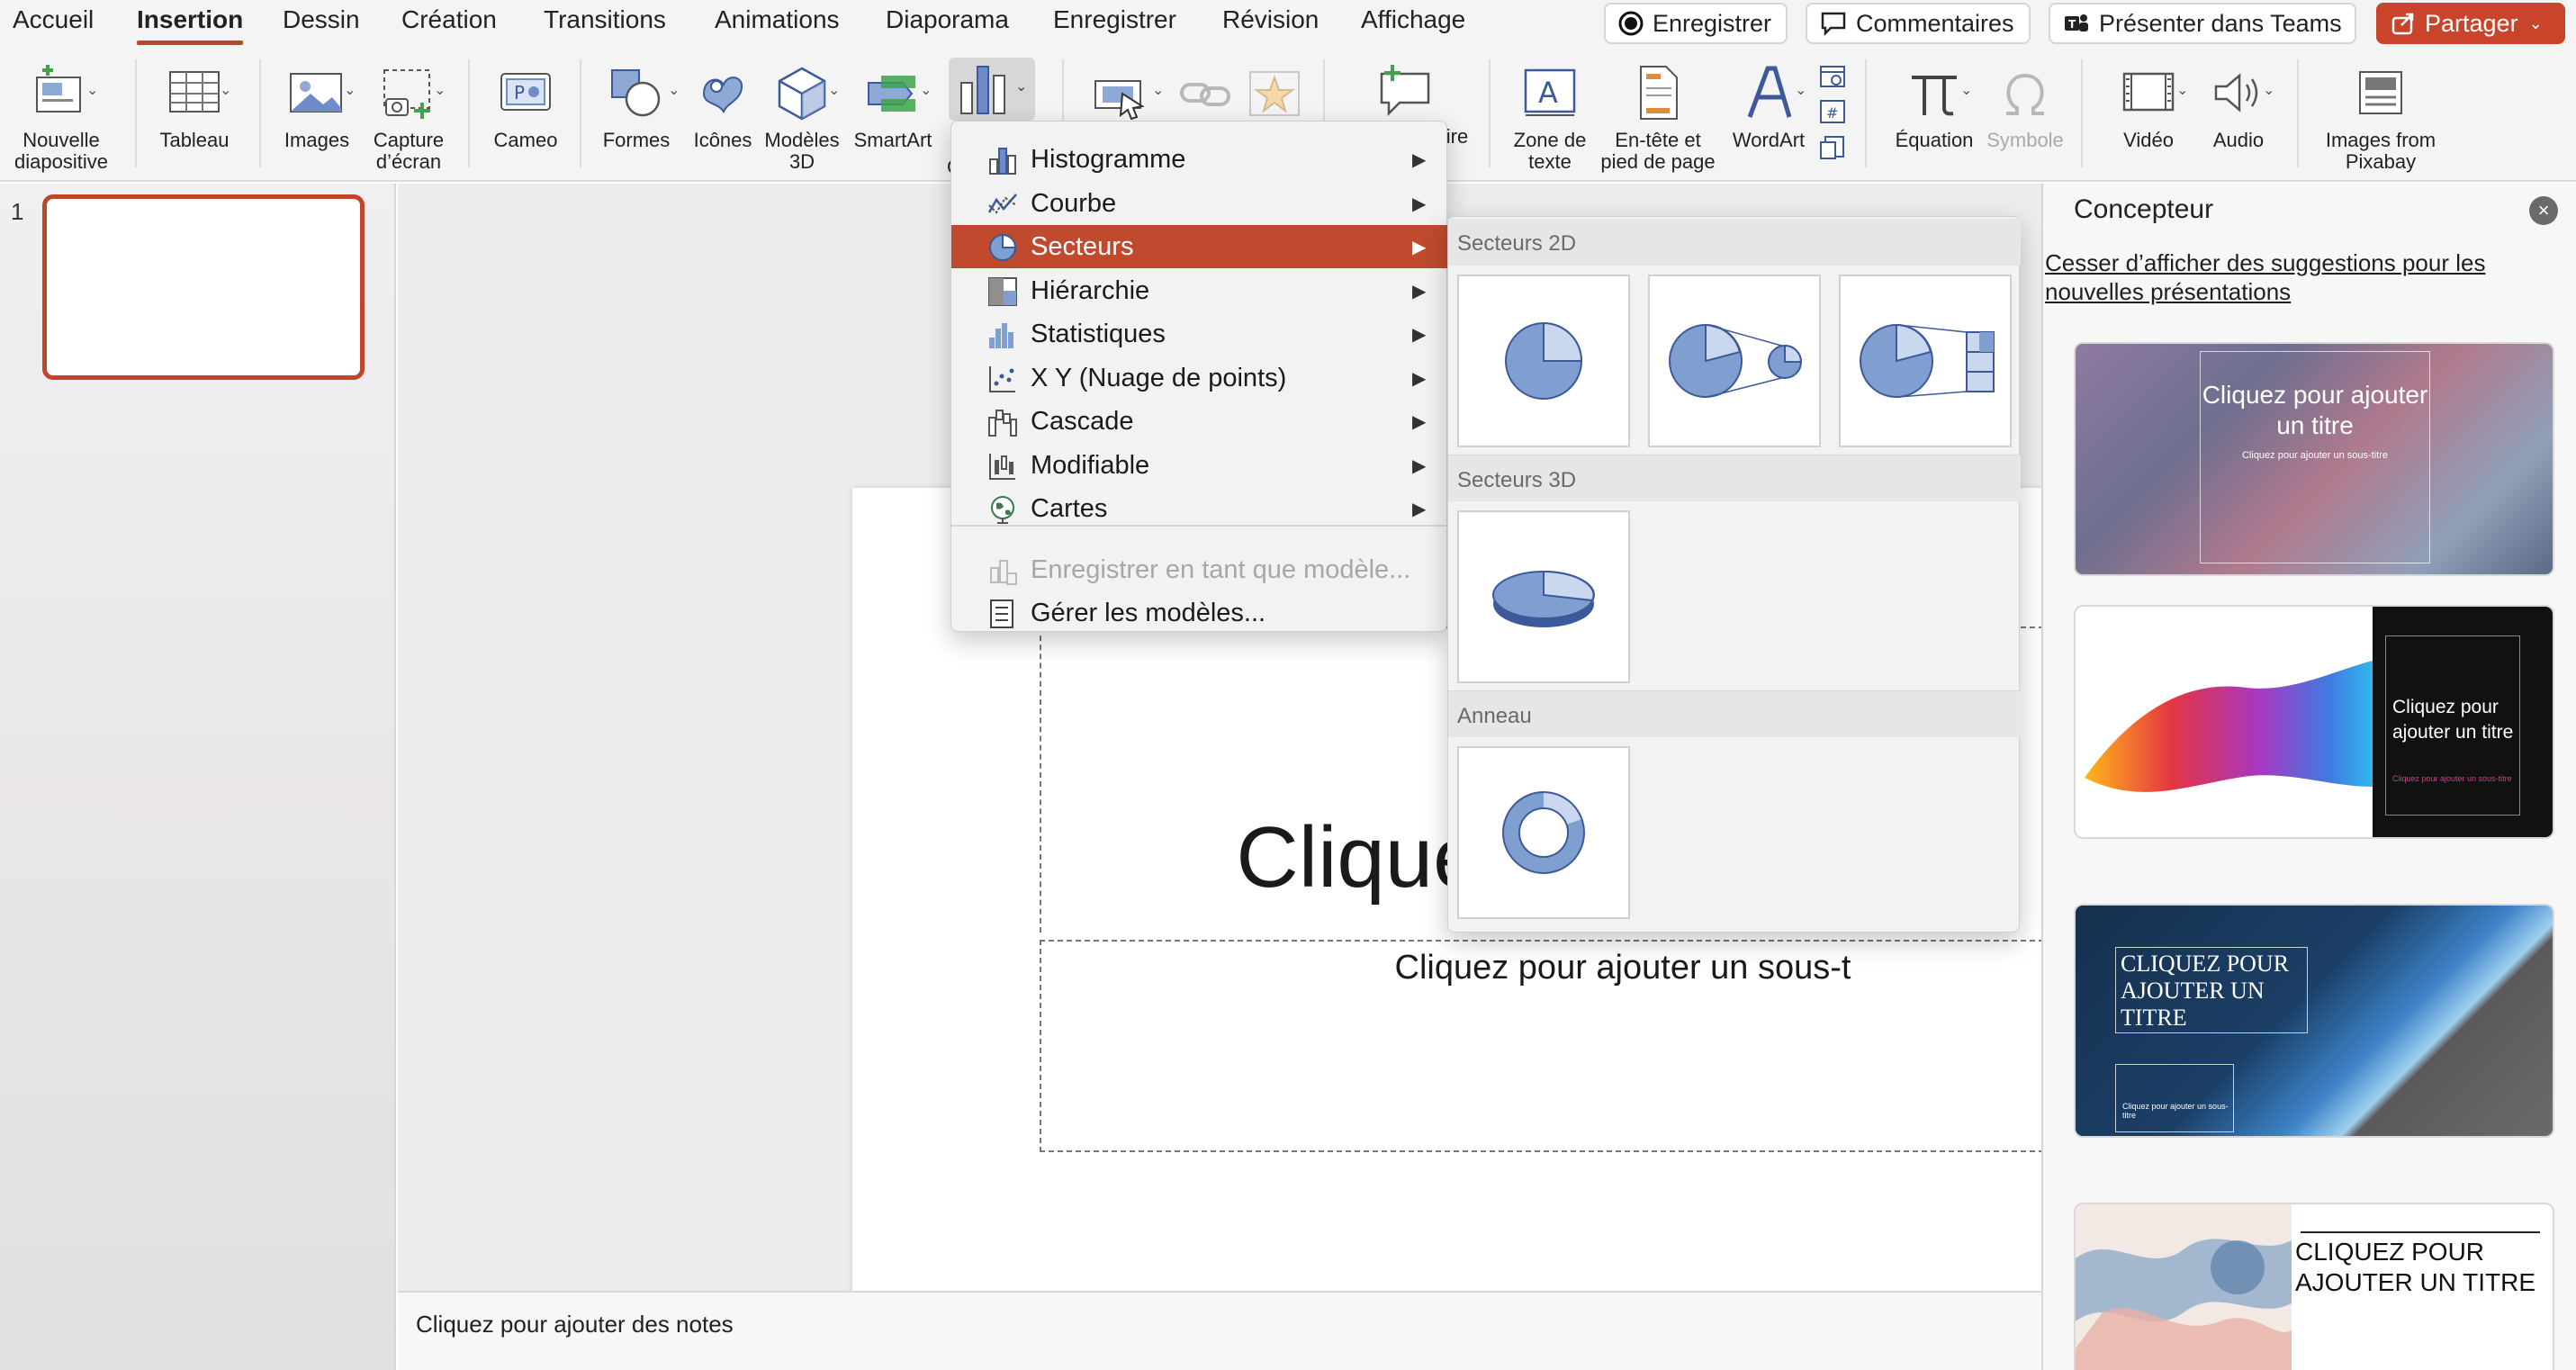 The height and width of the screenshot is (1370, 2576). Describe the element at coordinates (1121, 95) in the screenshot. I see `action-button` at that location.